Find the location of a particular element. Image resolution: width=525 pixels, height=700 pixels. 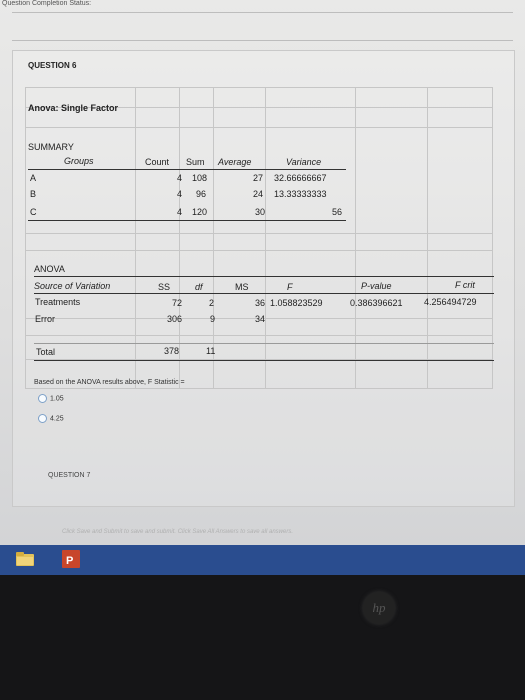

anova-section-title: ANOVA is located at coordinates (49, 269).